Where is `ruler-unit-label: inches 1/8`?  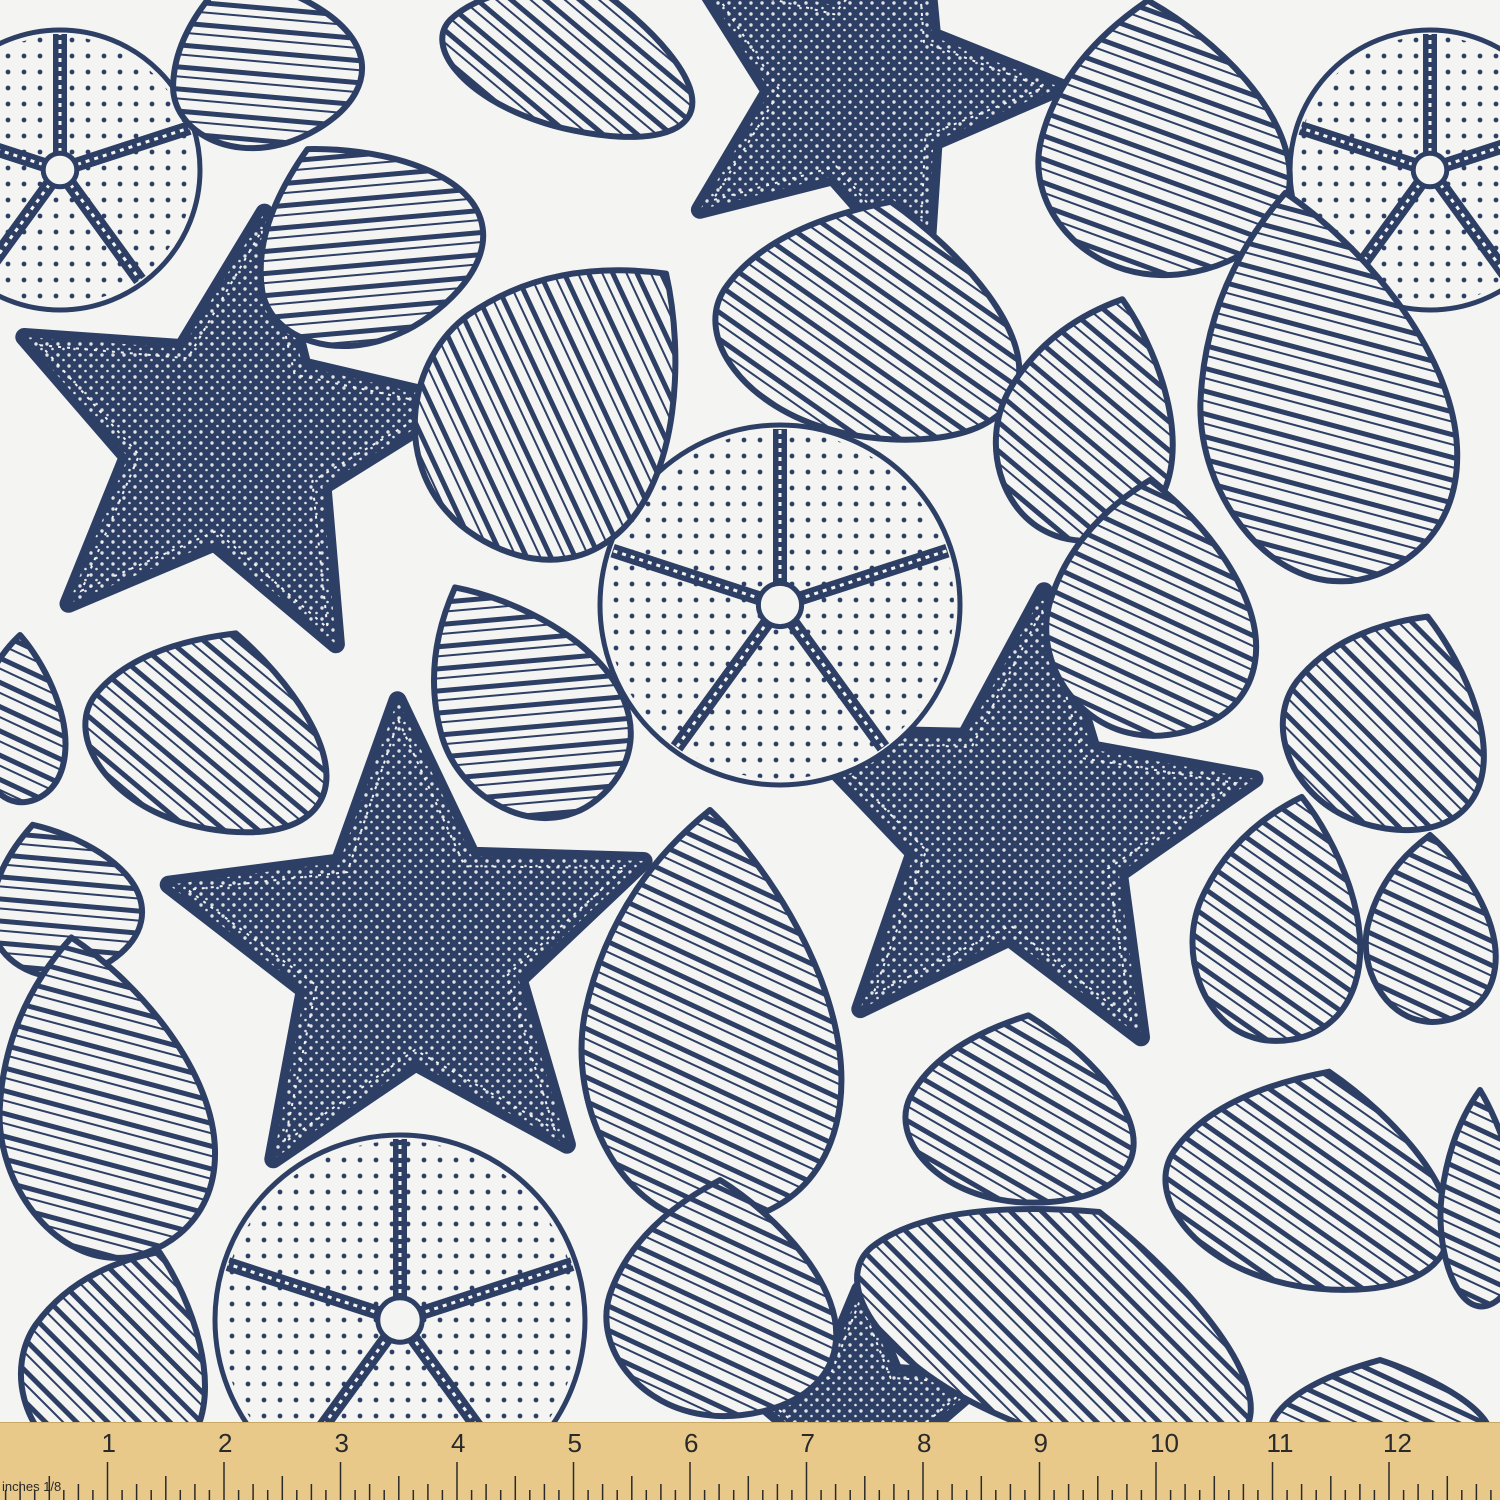
ruler-unit-label: inches 1/8 is located at coordinates (31, 1486).